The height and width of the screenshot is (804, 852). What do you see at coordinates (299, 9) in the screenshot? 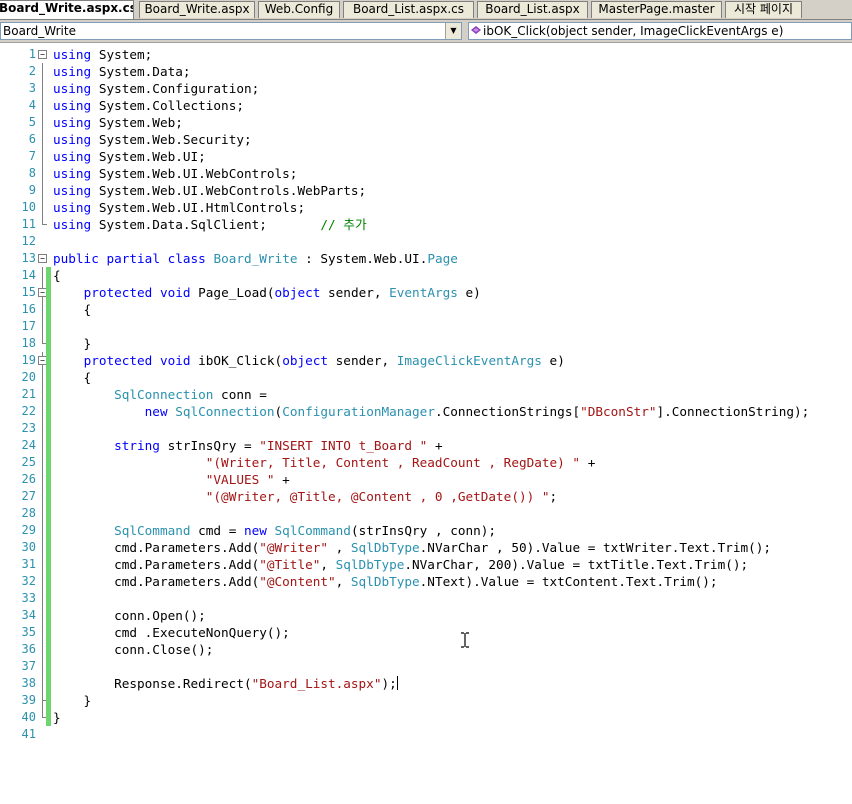
I see `tab-web-config: Web.Config` at bounding box center [299, 9].